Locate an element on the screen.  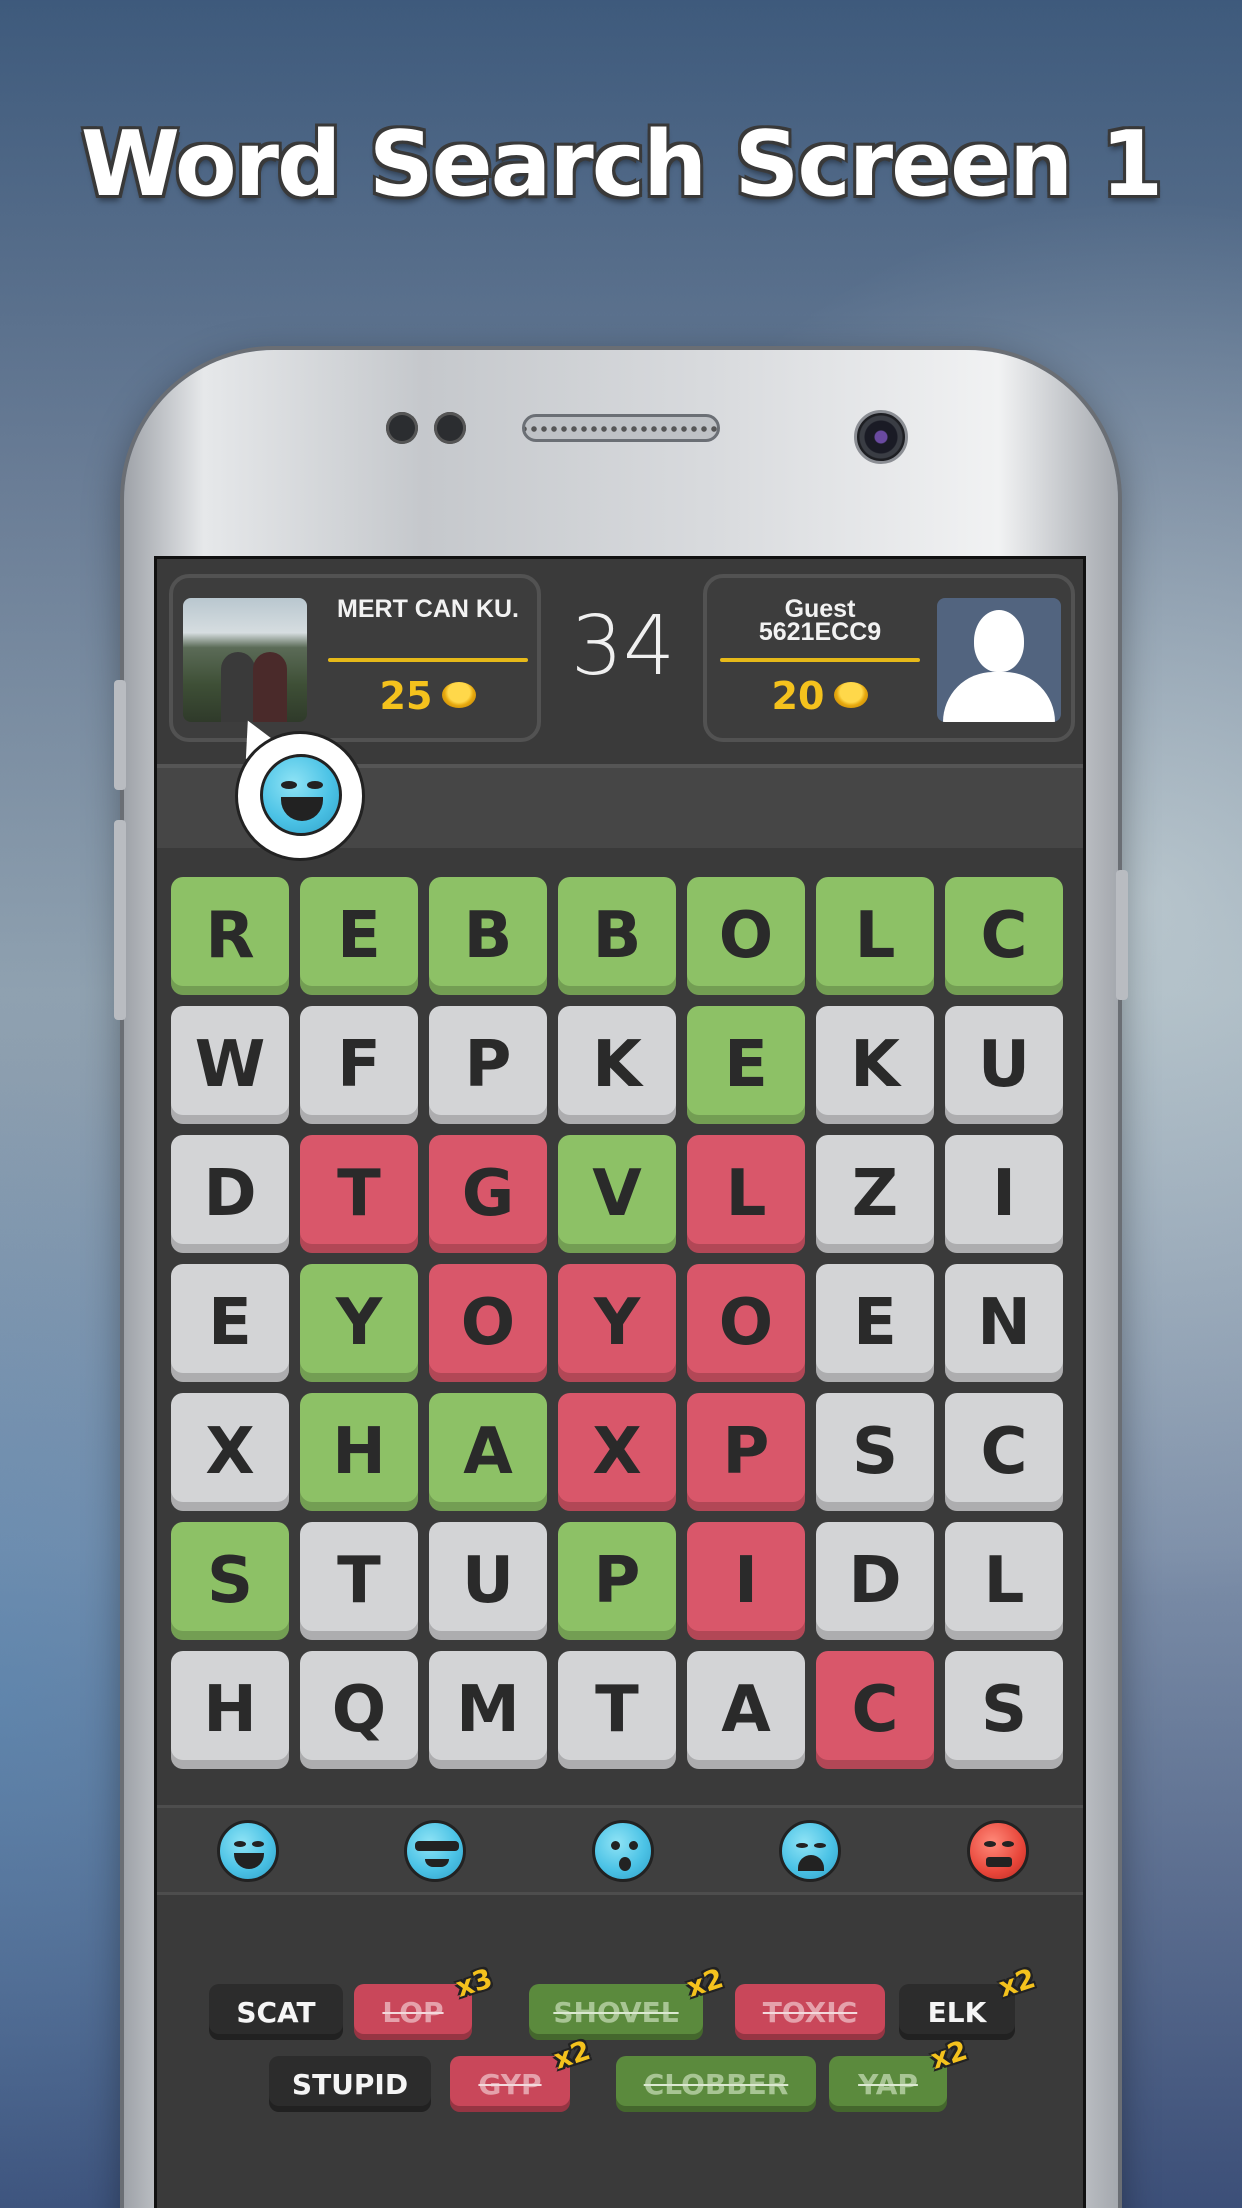
multiplier-badge: x3 is located at coordinates (473, 1983).